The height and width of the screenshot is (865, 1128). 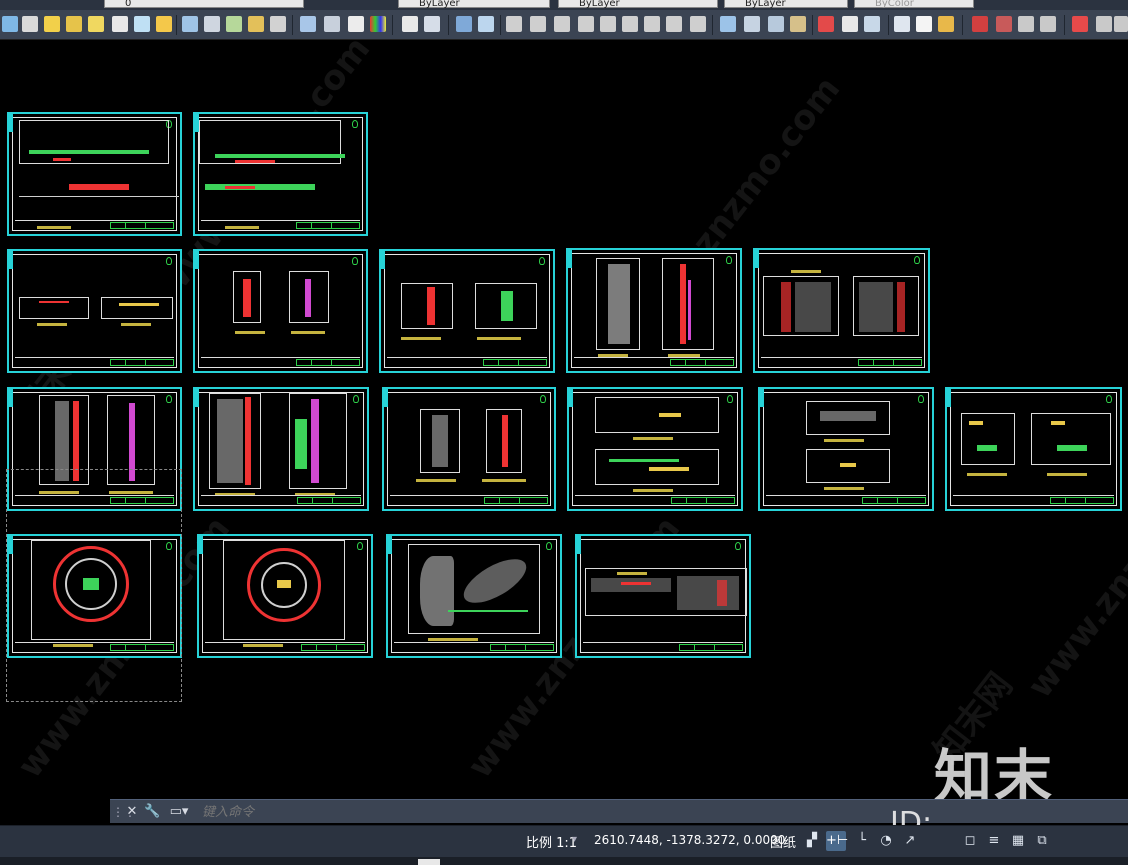 I want to click on color-palette-icon, so click(x=378, y=24).